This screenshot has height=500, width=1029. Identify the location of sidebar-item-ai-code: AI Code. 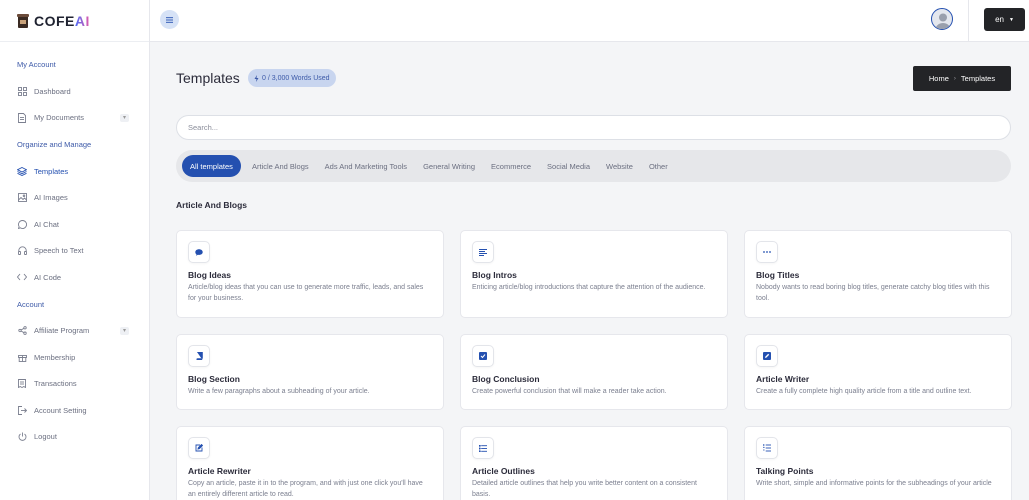
(74, 277).